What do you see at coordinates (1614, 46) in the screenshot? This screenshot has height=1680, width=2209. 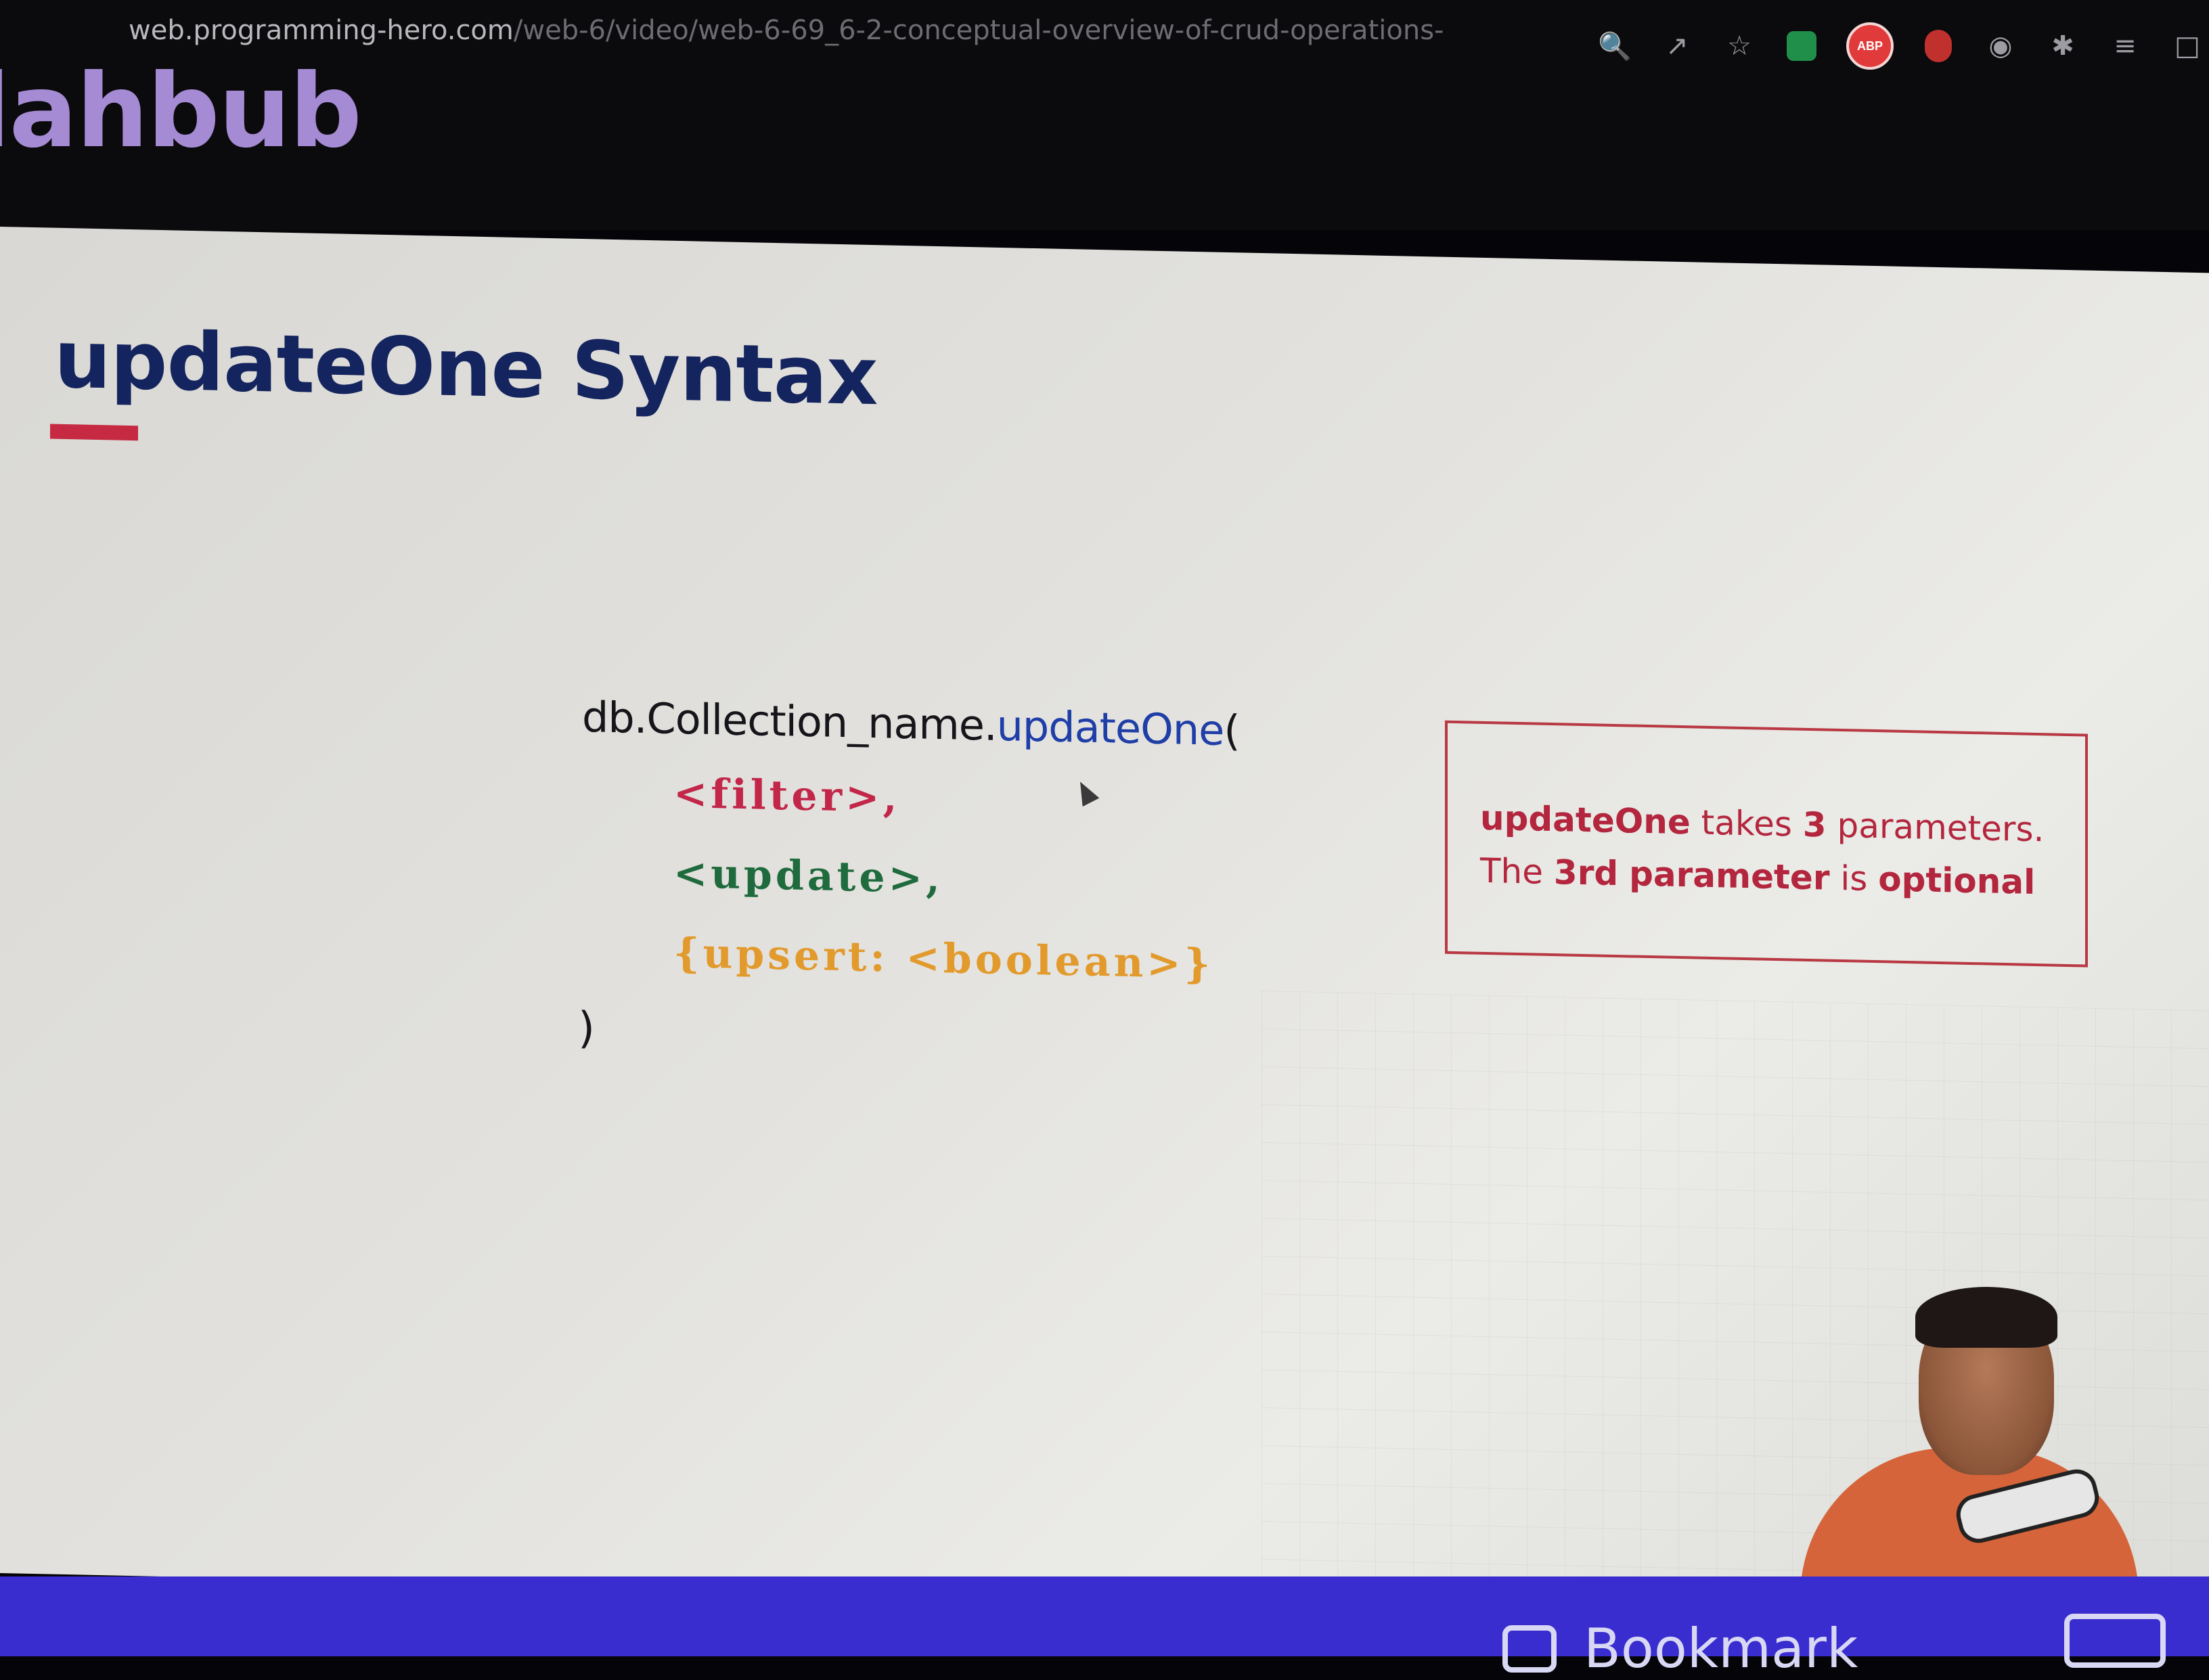 I see `zoom-icon: 🔍` at bounding box center [1614, 46].